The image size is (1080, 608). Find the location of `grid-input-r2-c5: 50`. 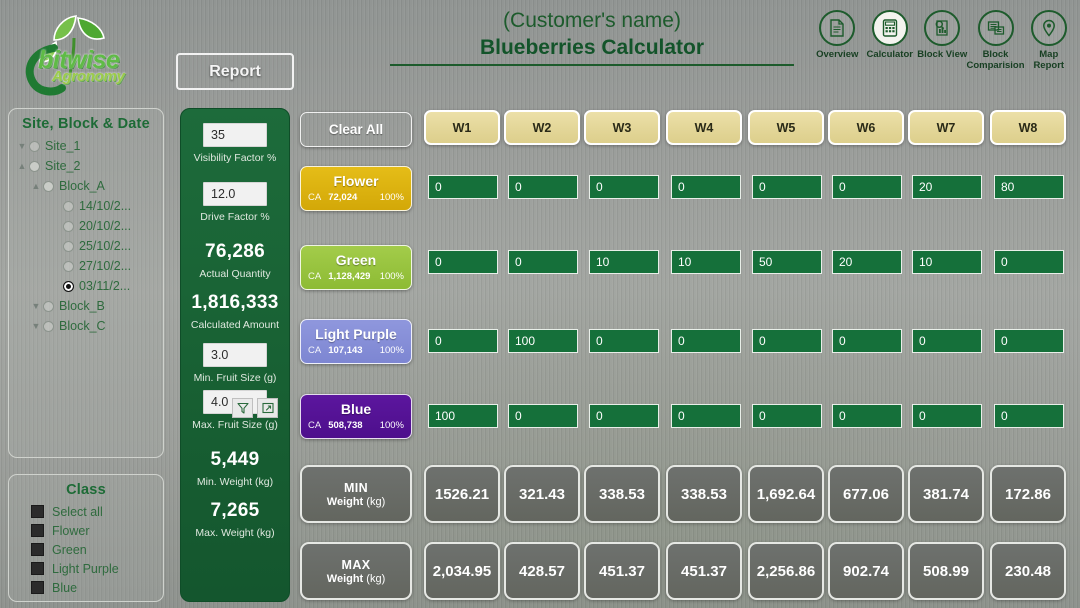

grid-input-r2-c5: 50 is located at coordinates (787, 262).